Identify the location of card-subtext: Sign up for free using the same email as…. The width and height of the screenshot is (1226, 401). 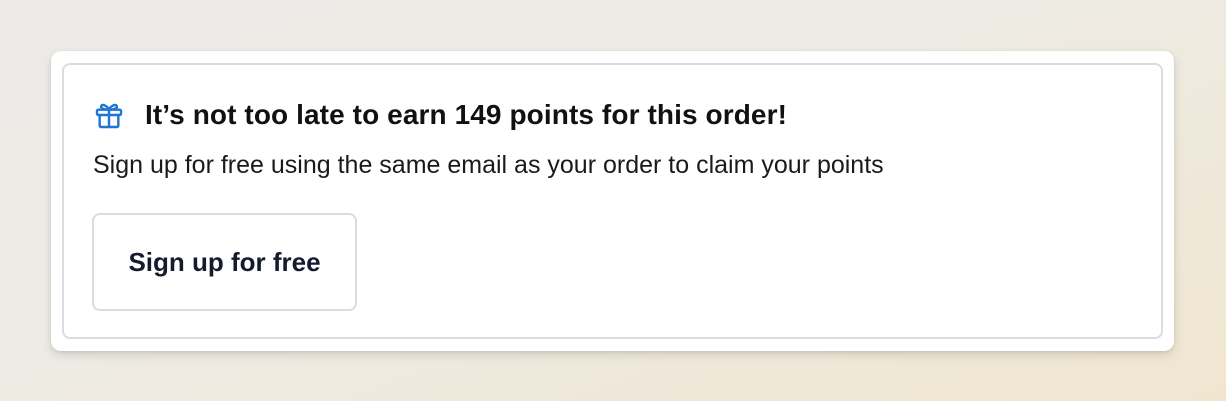
(488, 165).